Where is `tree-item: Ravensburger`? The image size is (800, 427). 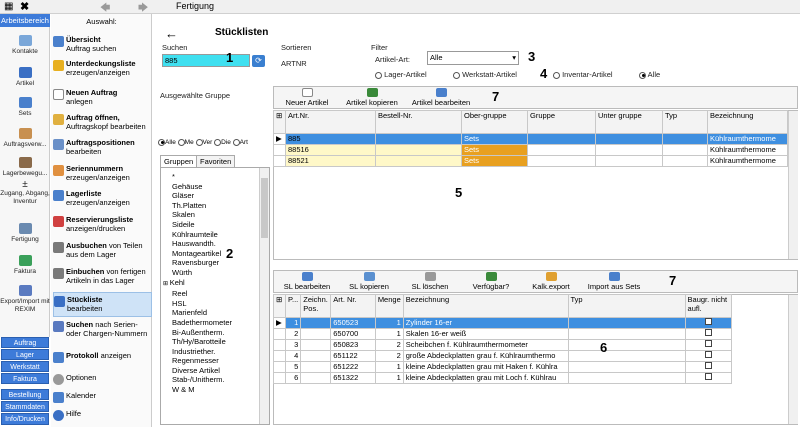 tree-item: Ravensburger is located at coordinates (202, 263).